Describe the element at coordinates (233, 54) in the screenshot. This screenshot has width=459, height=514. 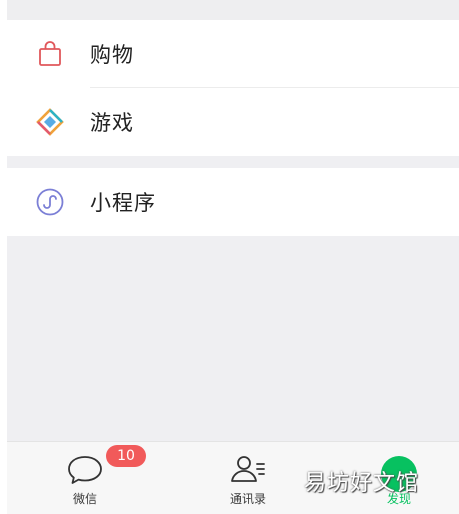
I see `menu-item-shopping: 购物` at that location.